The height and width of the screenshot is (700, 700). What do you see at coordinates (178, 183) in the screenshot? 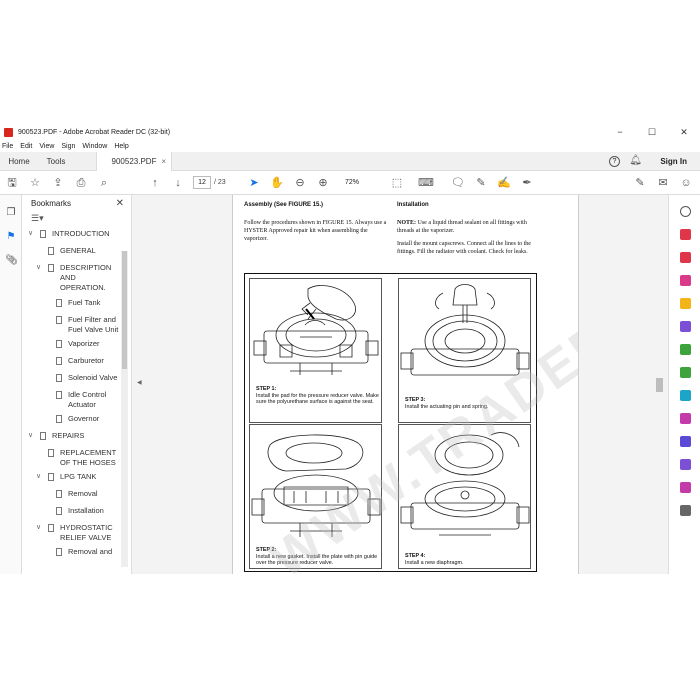
I see `next-page-icon: ↓` at bounding box center [178, 183].